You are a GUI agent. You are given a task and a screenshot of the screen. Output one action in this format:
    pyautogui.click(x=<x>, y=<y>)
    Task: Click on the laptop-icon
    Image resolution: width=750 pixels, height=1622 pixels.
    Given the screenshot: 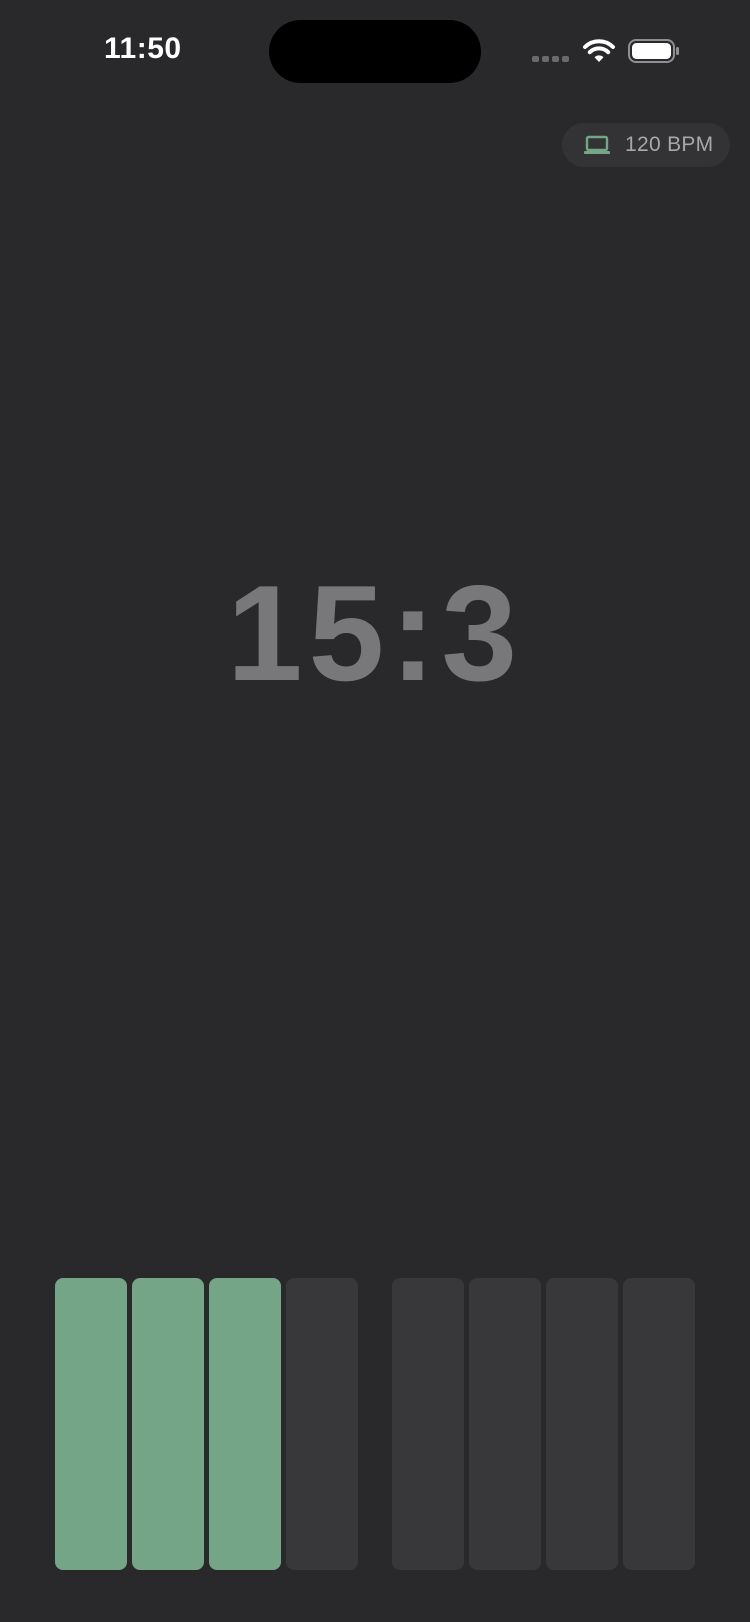 What is the action you would take?
    pyautogui.click(x=597, y=144)
    